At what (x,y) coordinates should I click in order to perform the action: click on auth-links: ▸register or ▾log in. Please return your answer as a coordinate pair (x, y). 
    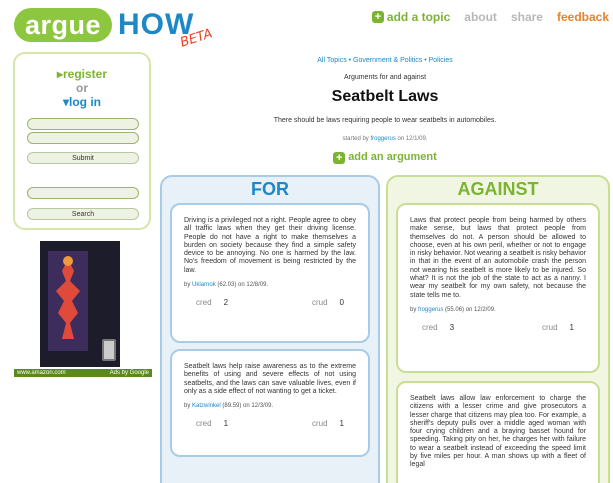
    Looking at the image, I should click on (82, 88).